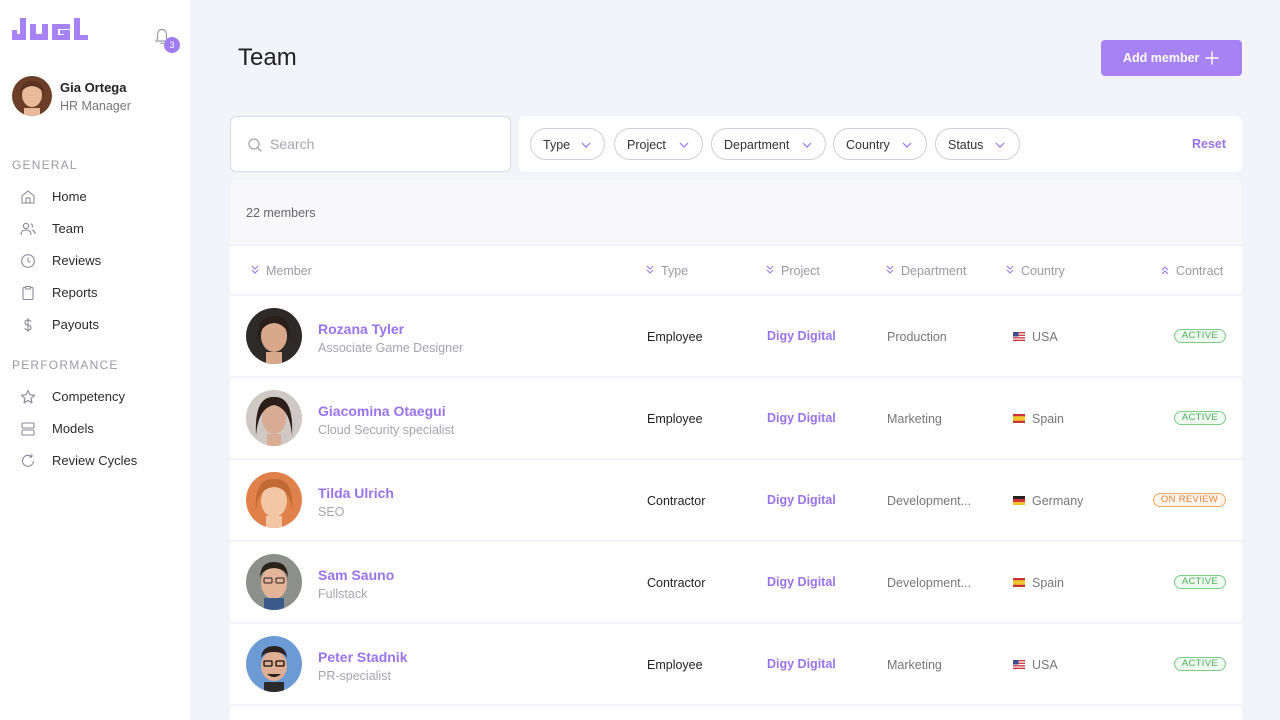 The height and width of the screenshot is (720, 1280). I want to click on column-label: Contract, so click(1200, 271).